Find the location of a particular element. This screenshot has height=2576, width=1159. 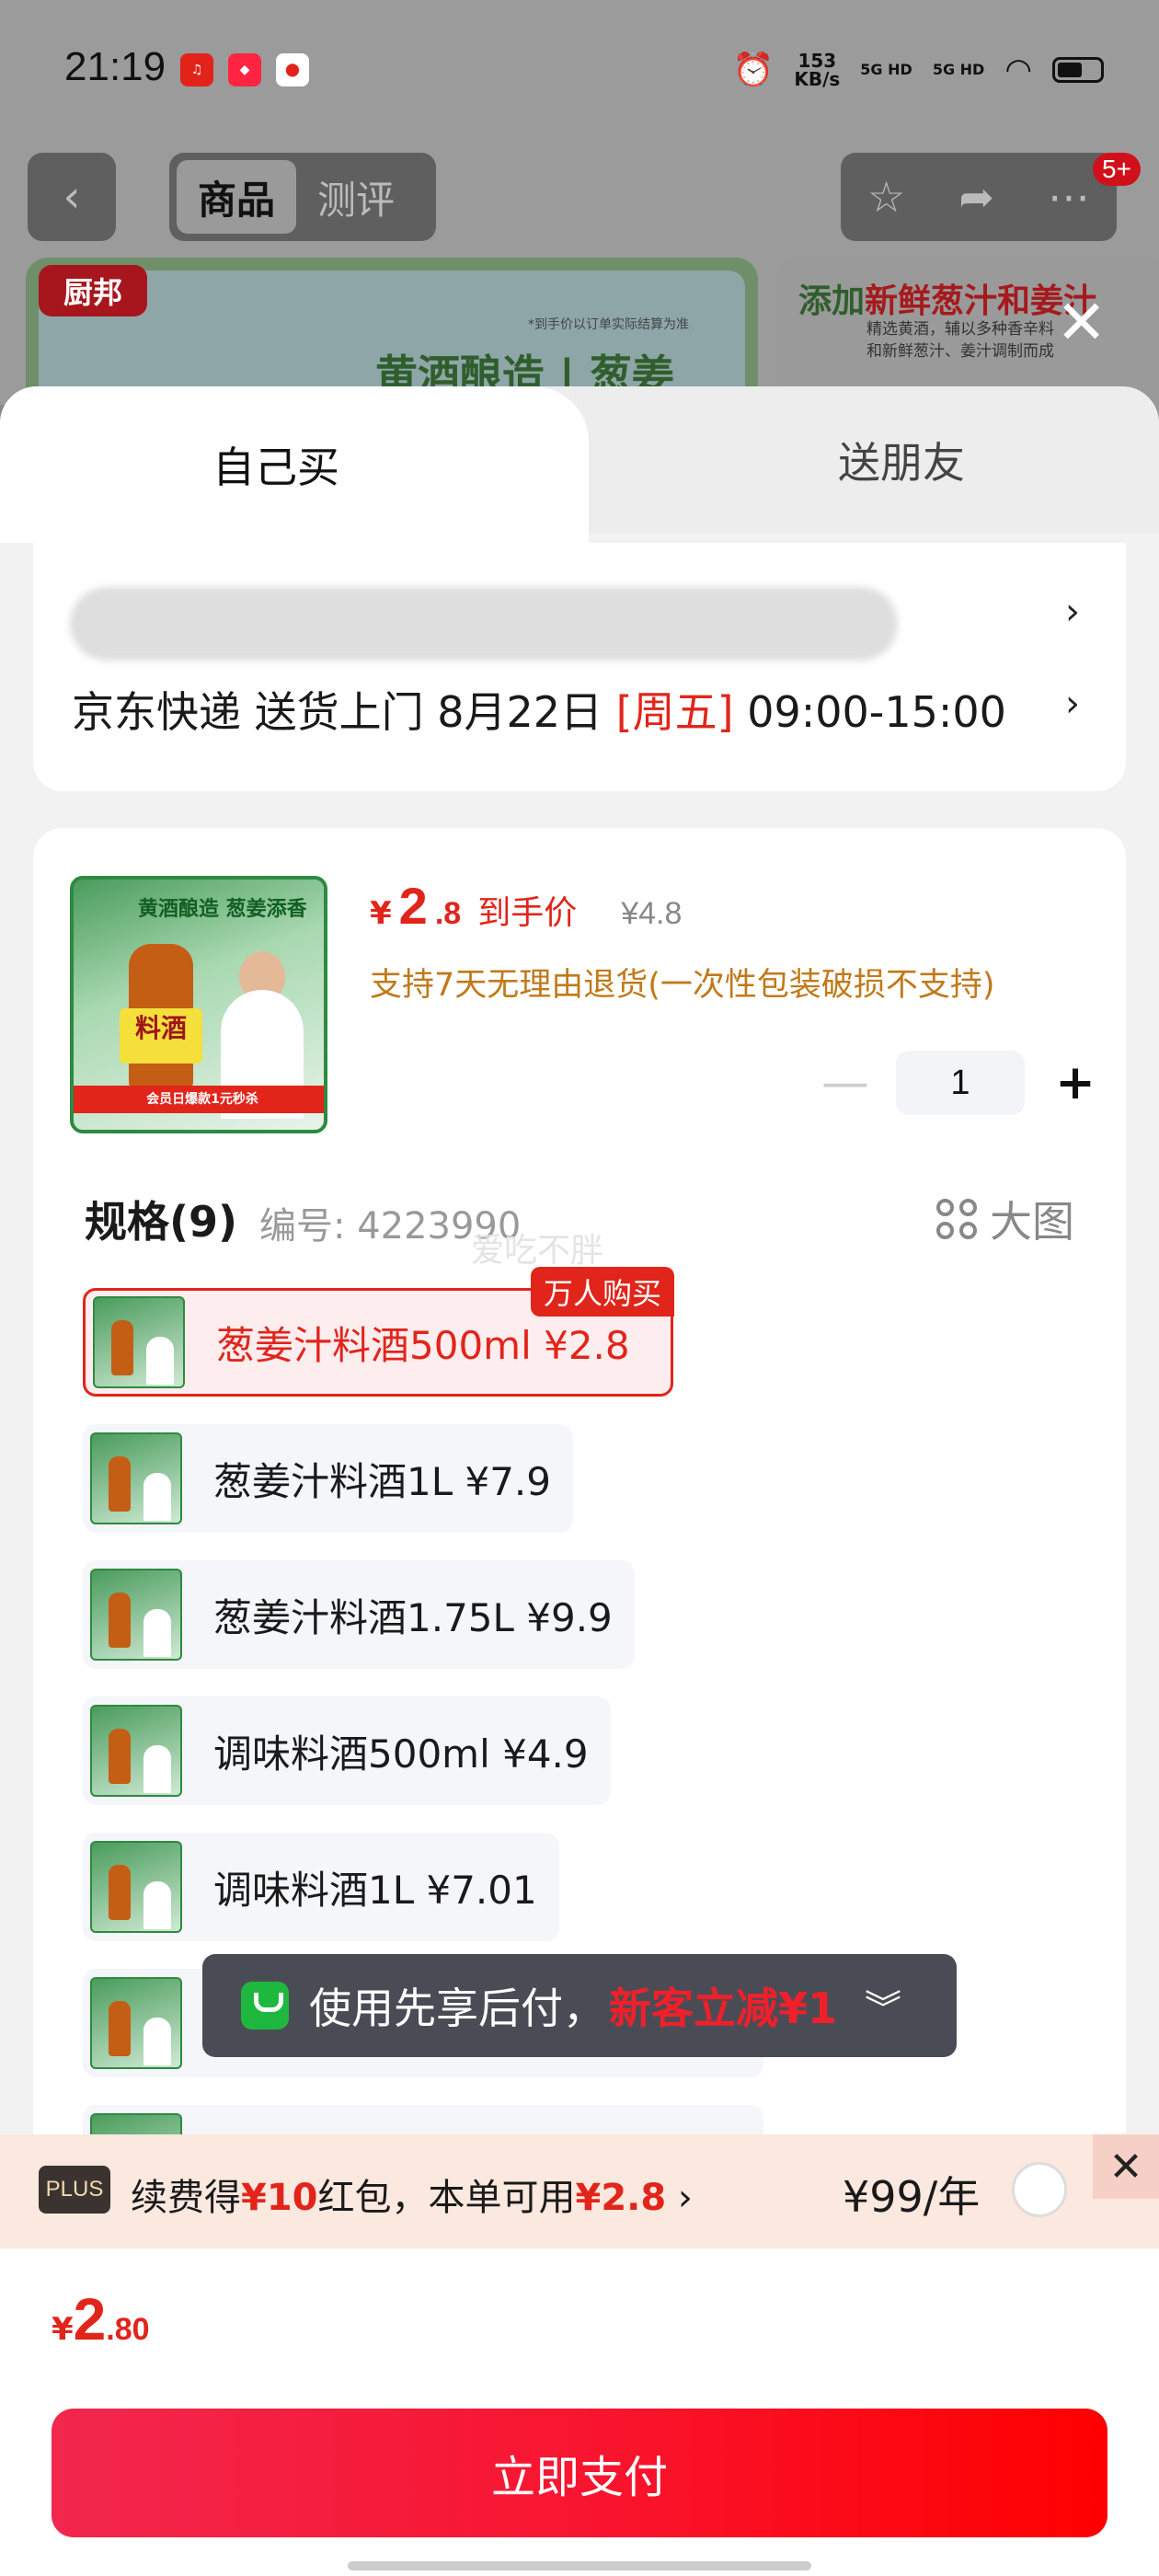

home-indicator is located at coordinates (579, 2565).